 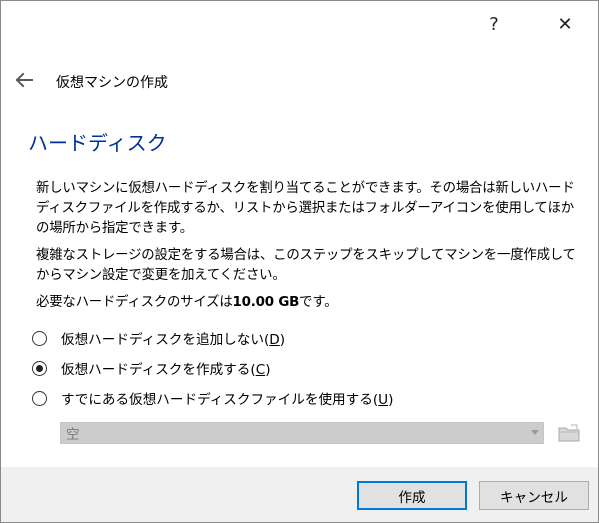 What do you see at coordinates (299, 494) in the screenshot?
I see `button-bar: 作成 キャンセル` at bounding box center [299, 494].